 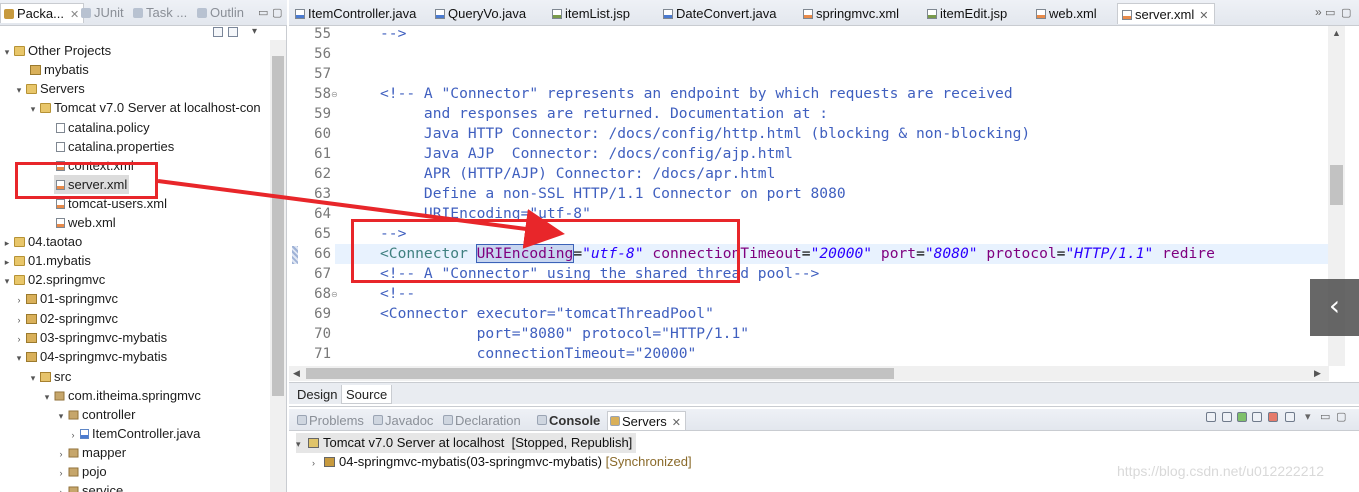 I want to click on tab-label: Javadoc, so click(x=409, y=420).